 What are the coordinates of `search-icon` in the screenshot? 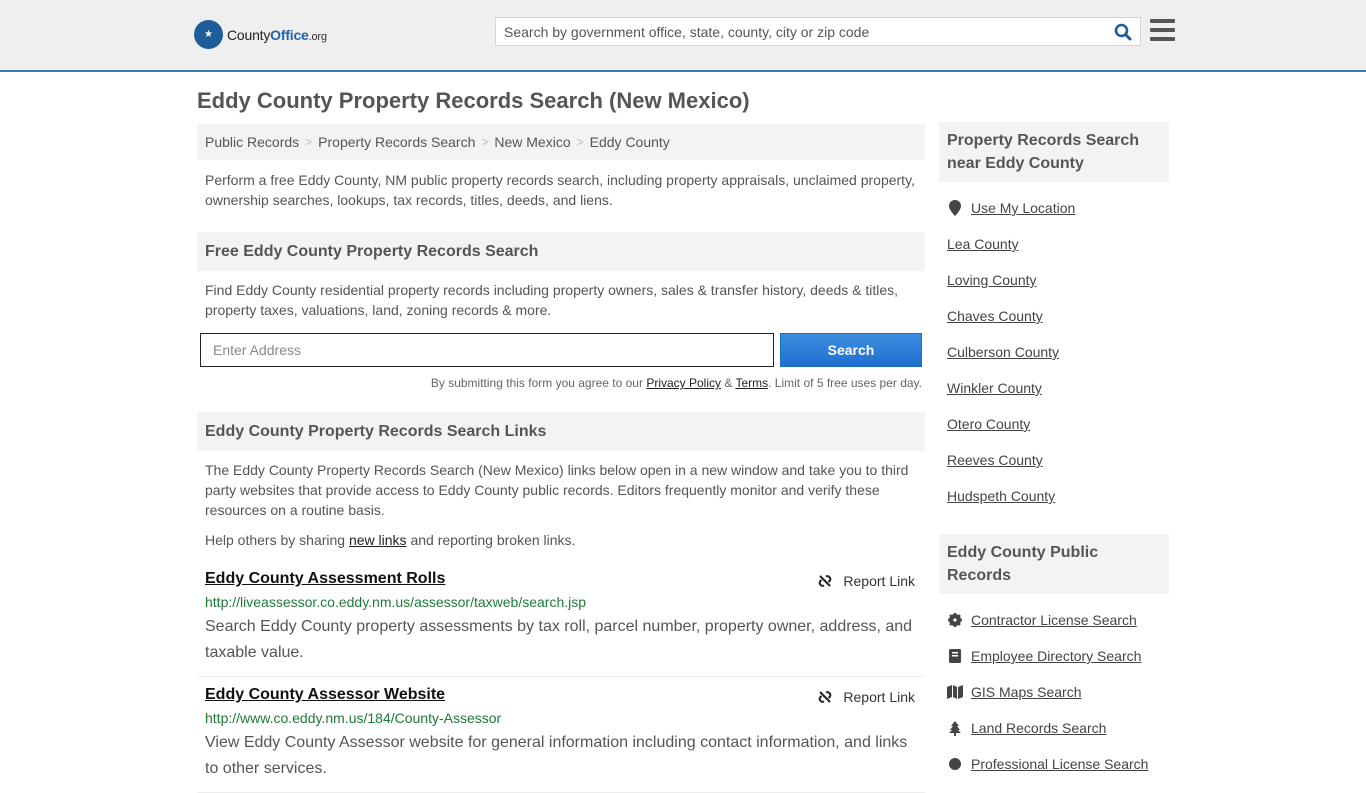 It's located at (1123, 31).